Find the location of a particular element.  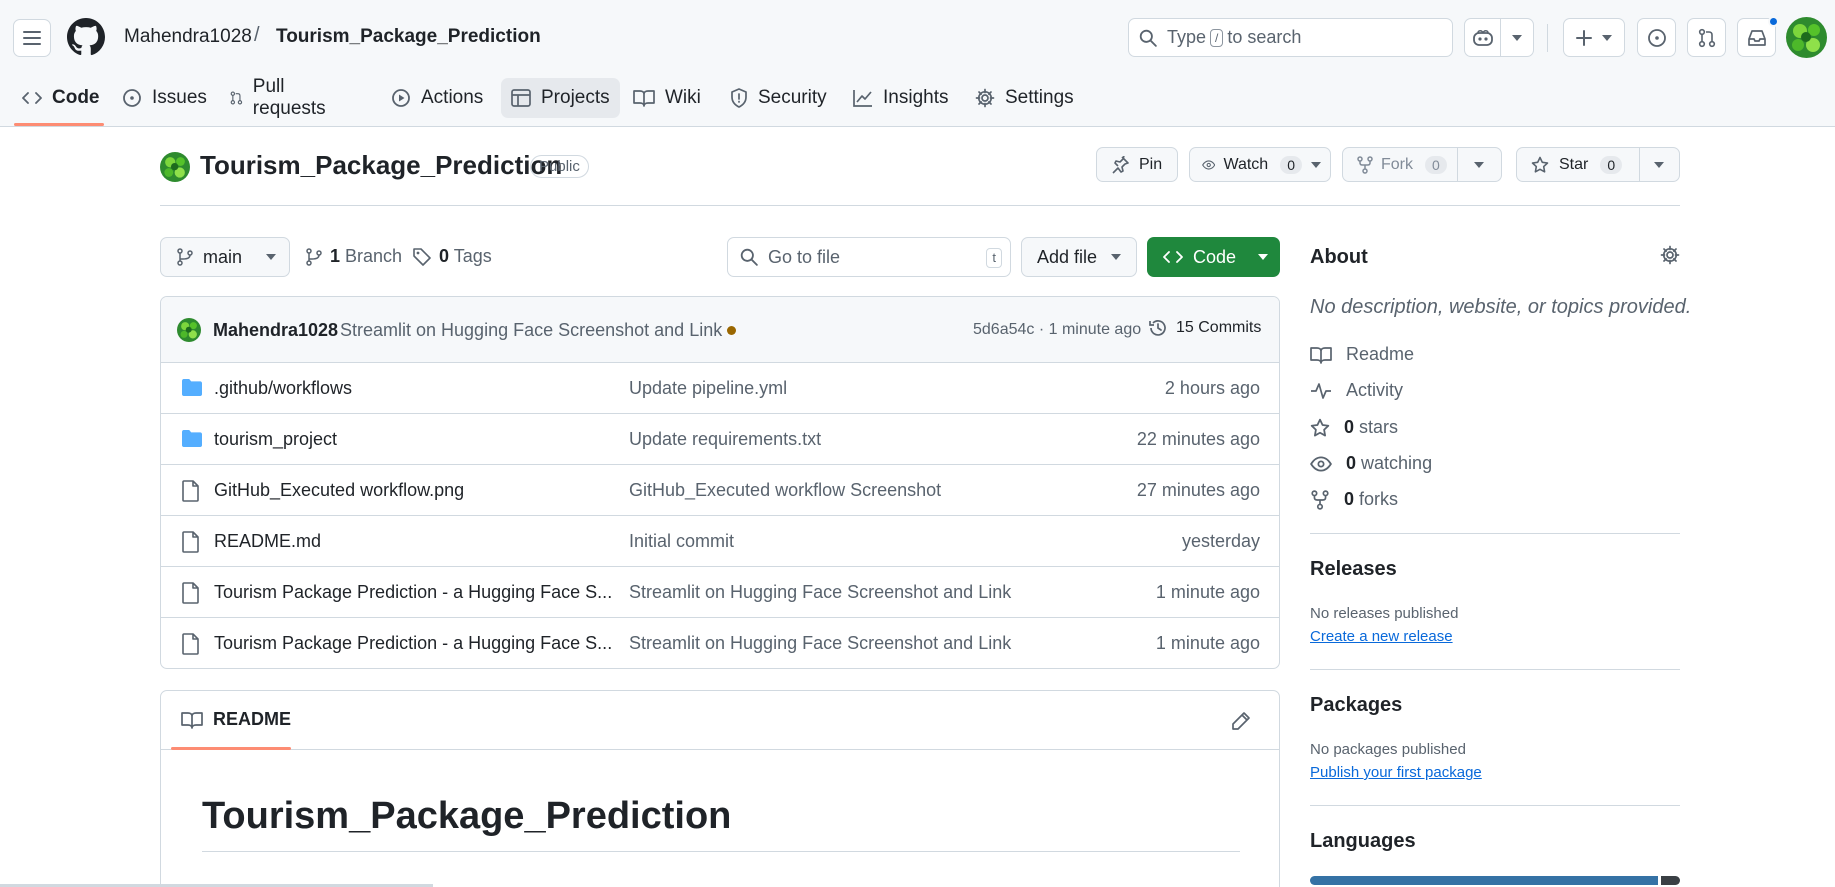

releases-title: Releases is located at coordinates (1353, 569).